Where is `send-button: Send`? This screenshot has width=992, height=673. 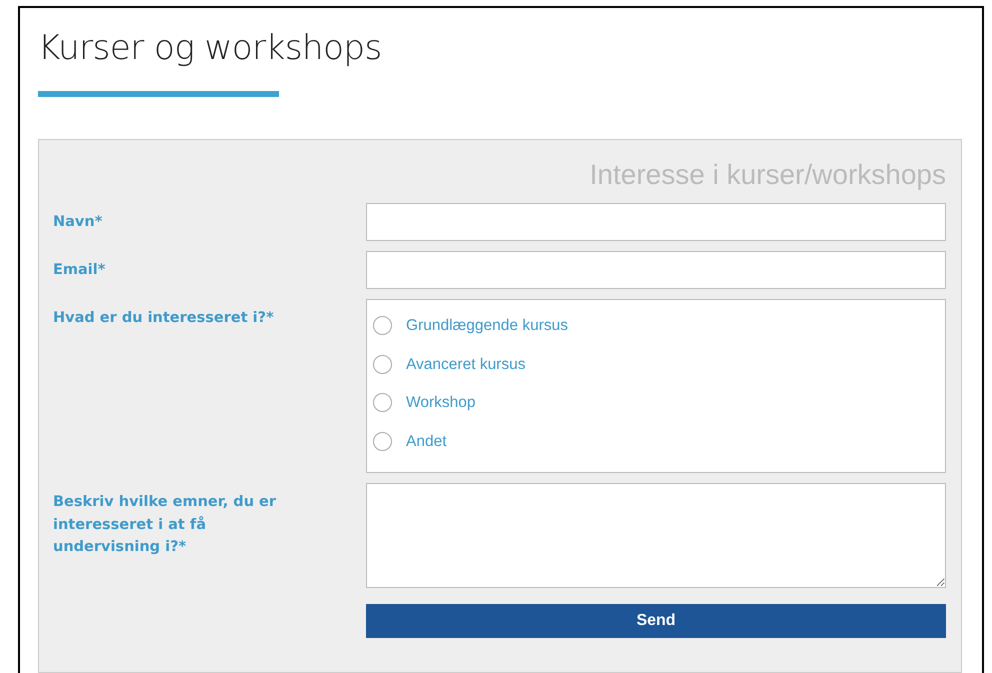 send-button: Send is located at coordinates (656, 621).